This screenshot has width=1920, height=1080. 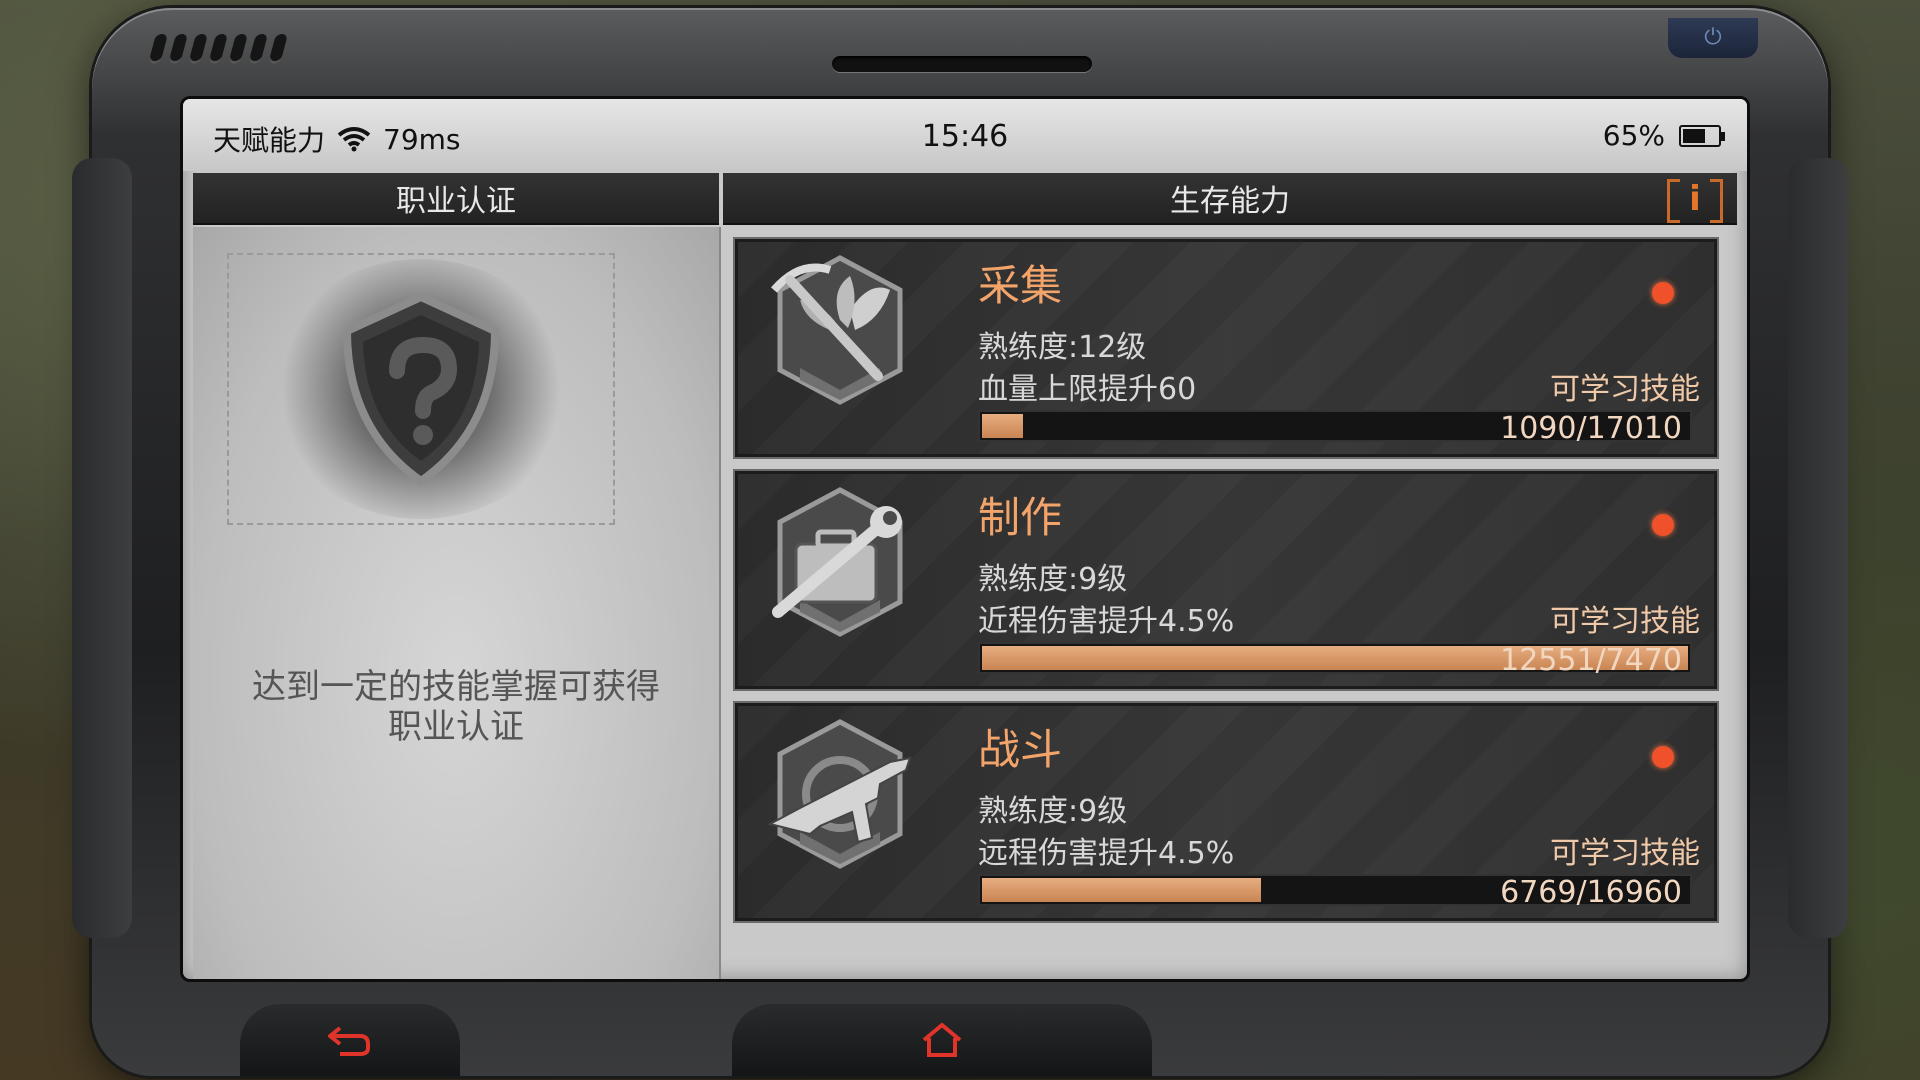 I want to click on skill-card-combat: 战斗 熟练度:9级 远程伤害提升4.5% 可学习技能 6769/16960, so click(x=1226, y=812).